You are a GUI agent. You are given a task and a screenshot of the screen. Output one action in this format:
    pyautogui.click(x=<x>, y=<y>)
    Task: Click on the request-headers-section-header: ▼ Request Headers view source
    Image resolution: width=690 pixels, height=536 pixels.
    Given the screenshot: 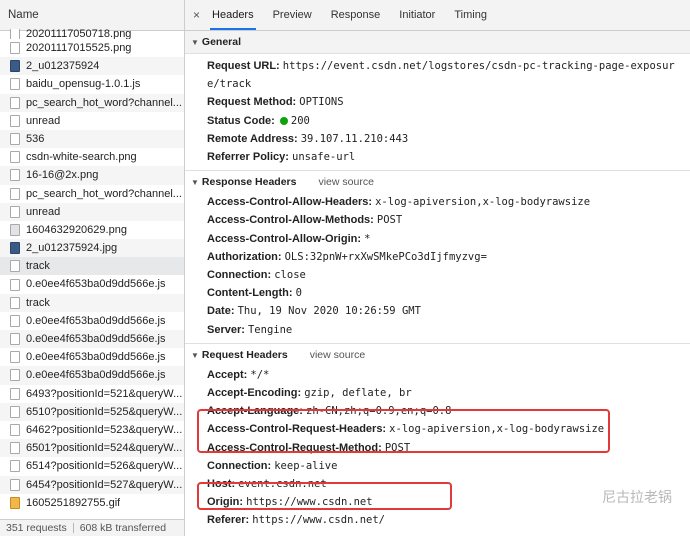 What is the action you would take?
    pyautogui.click(x=437, y=354)
    